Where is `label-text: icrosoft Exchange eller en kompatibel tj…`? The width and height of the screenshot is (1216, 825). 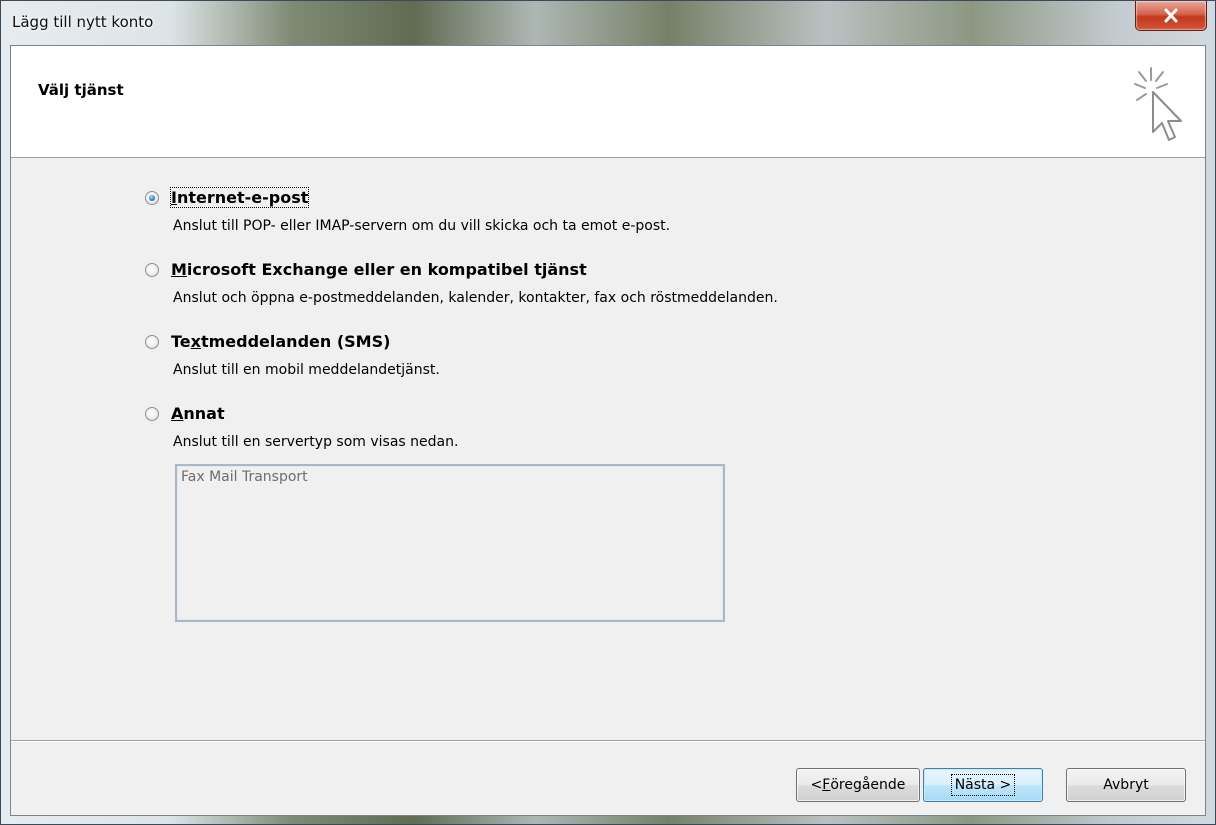 label-text: icrosoft Exchange eller en kompatibel tj… is located at coordinates (386, 269).